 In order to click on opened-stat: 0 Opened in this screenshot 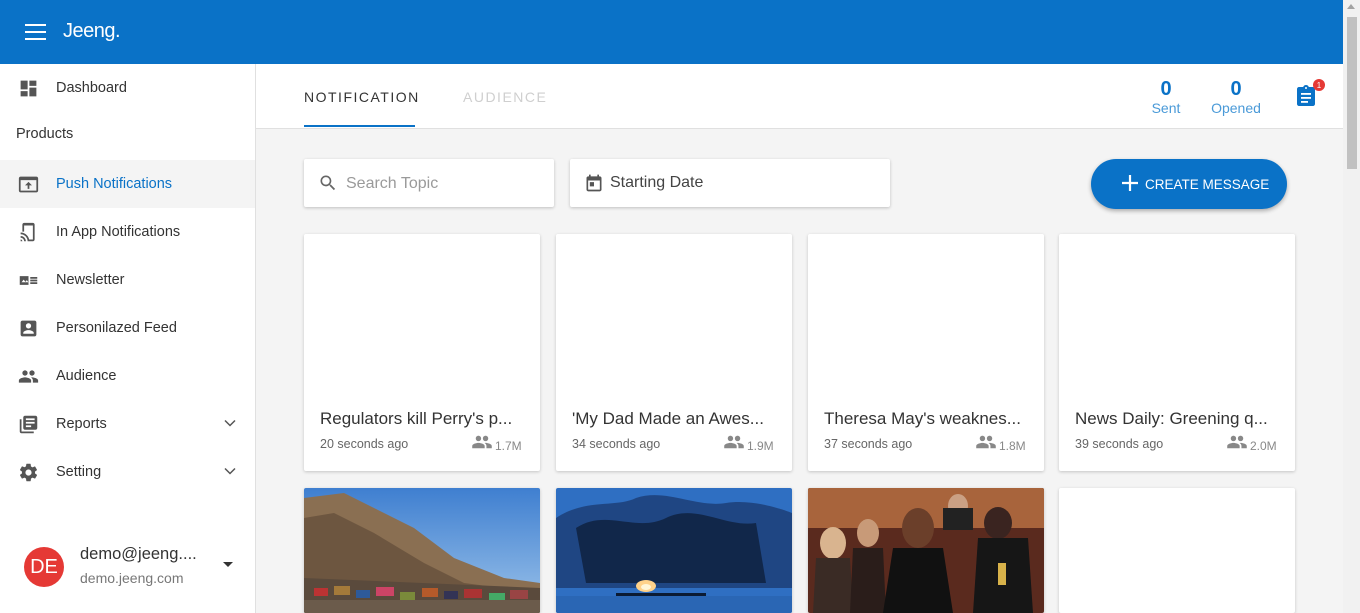, I will do `click(1236, 97)`.